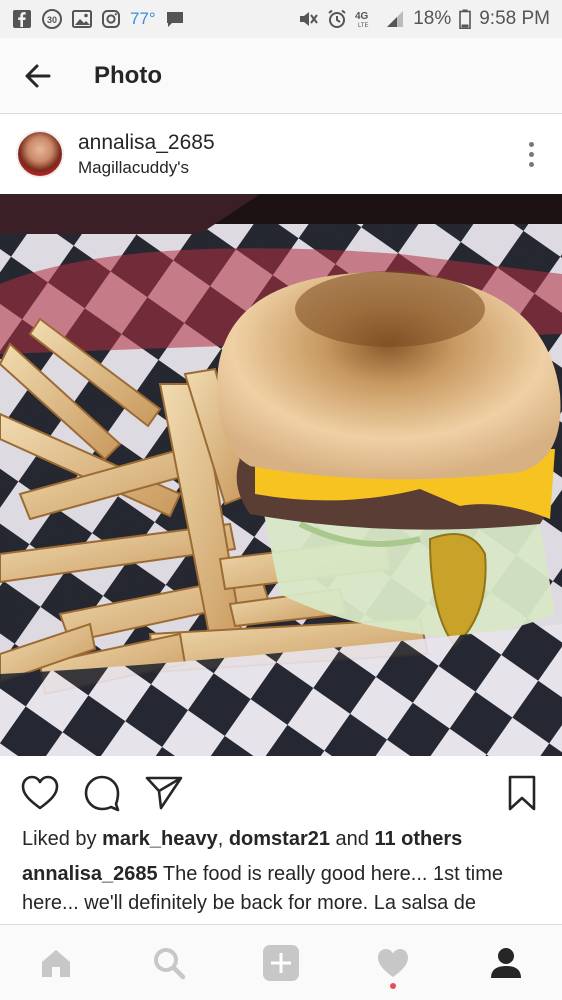  What do you see at coordinates (432, 18) in the screenshot?
I see `battery-percent: 18%` at bounding box center [432, 18].